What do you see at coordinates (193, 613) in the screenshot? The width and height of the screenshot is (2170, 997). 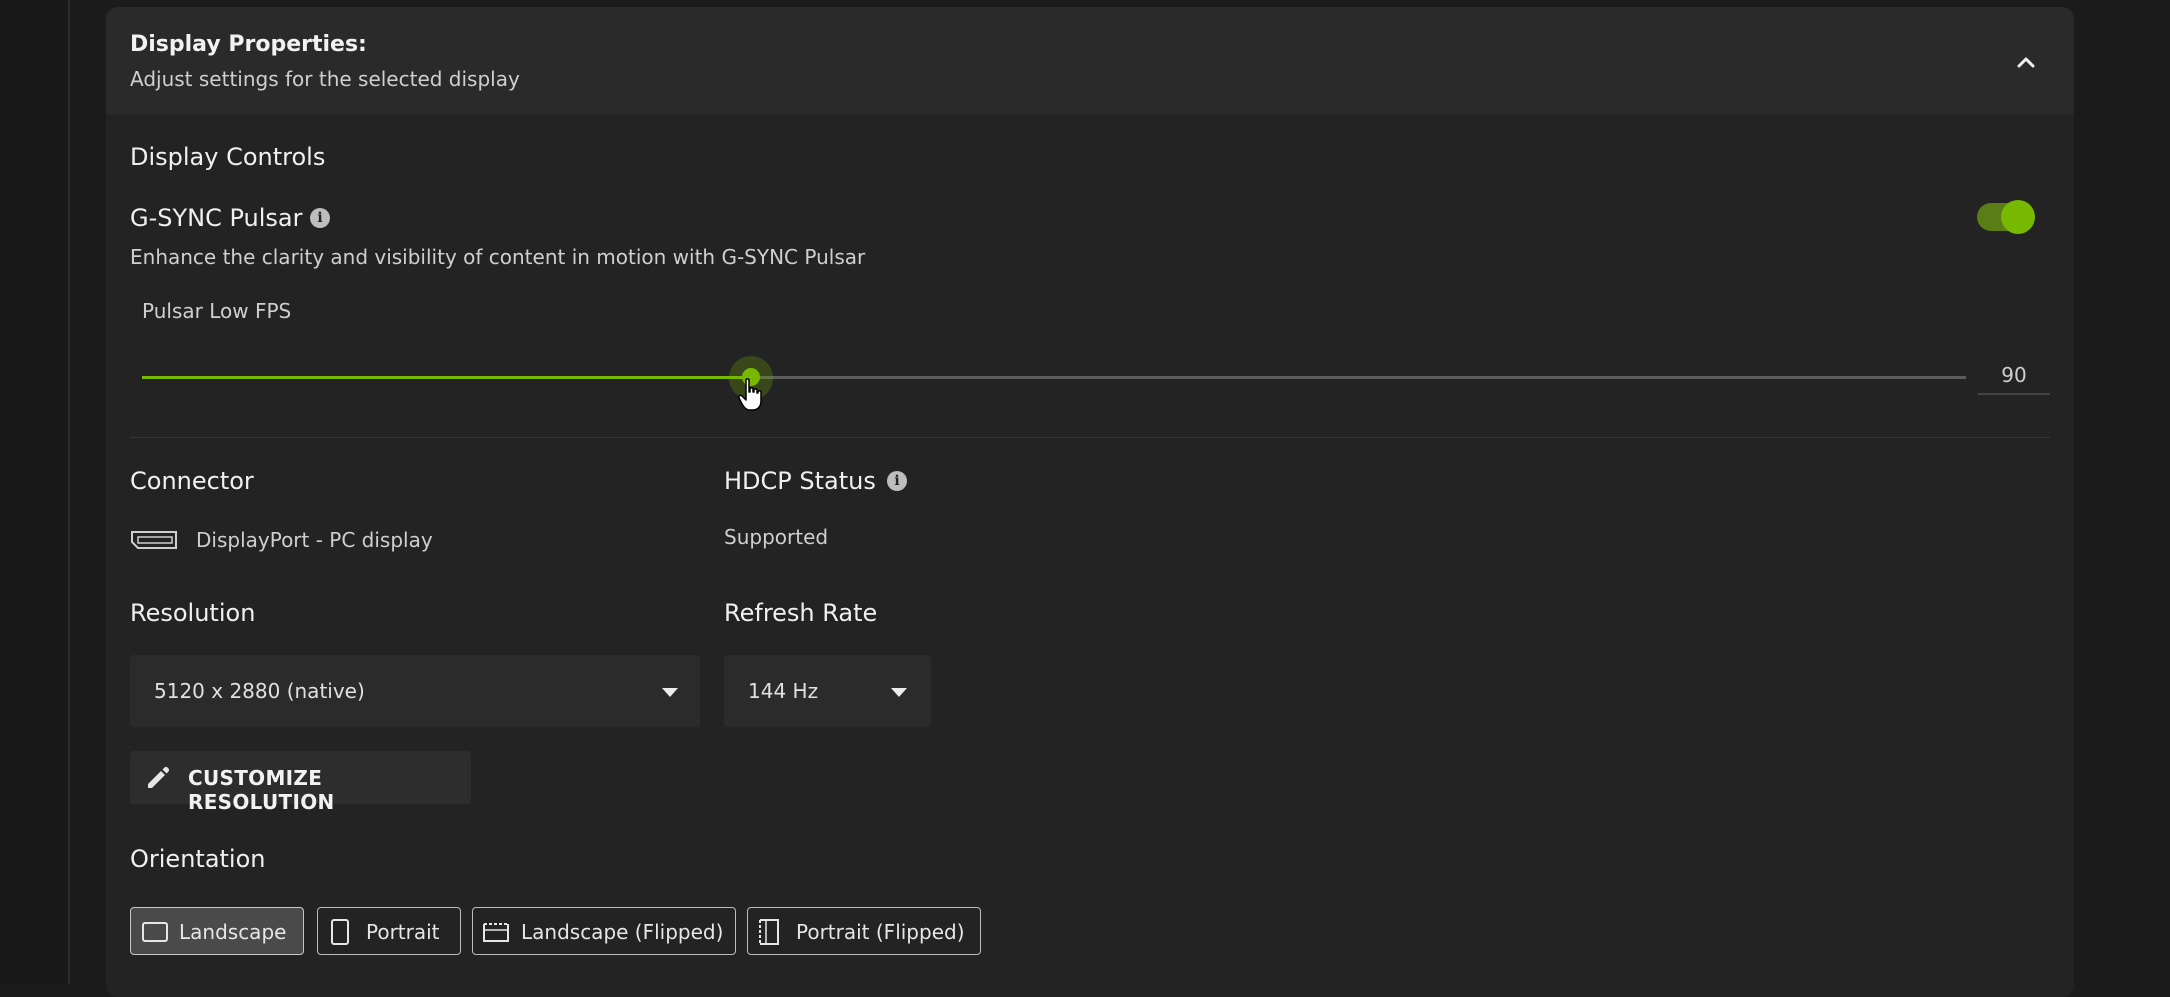 I see `resolution-label: Resolution` at bounding box center [193, 613].